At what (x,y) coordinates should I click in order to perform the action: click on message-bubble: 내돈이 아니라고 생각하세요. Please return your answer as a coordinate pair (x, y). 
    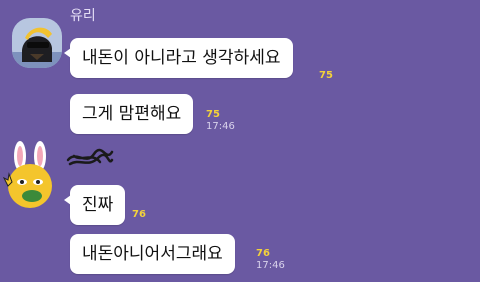
    Looking at the image, I should click on (178, 58).